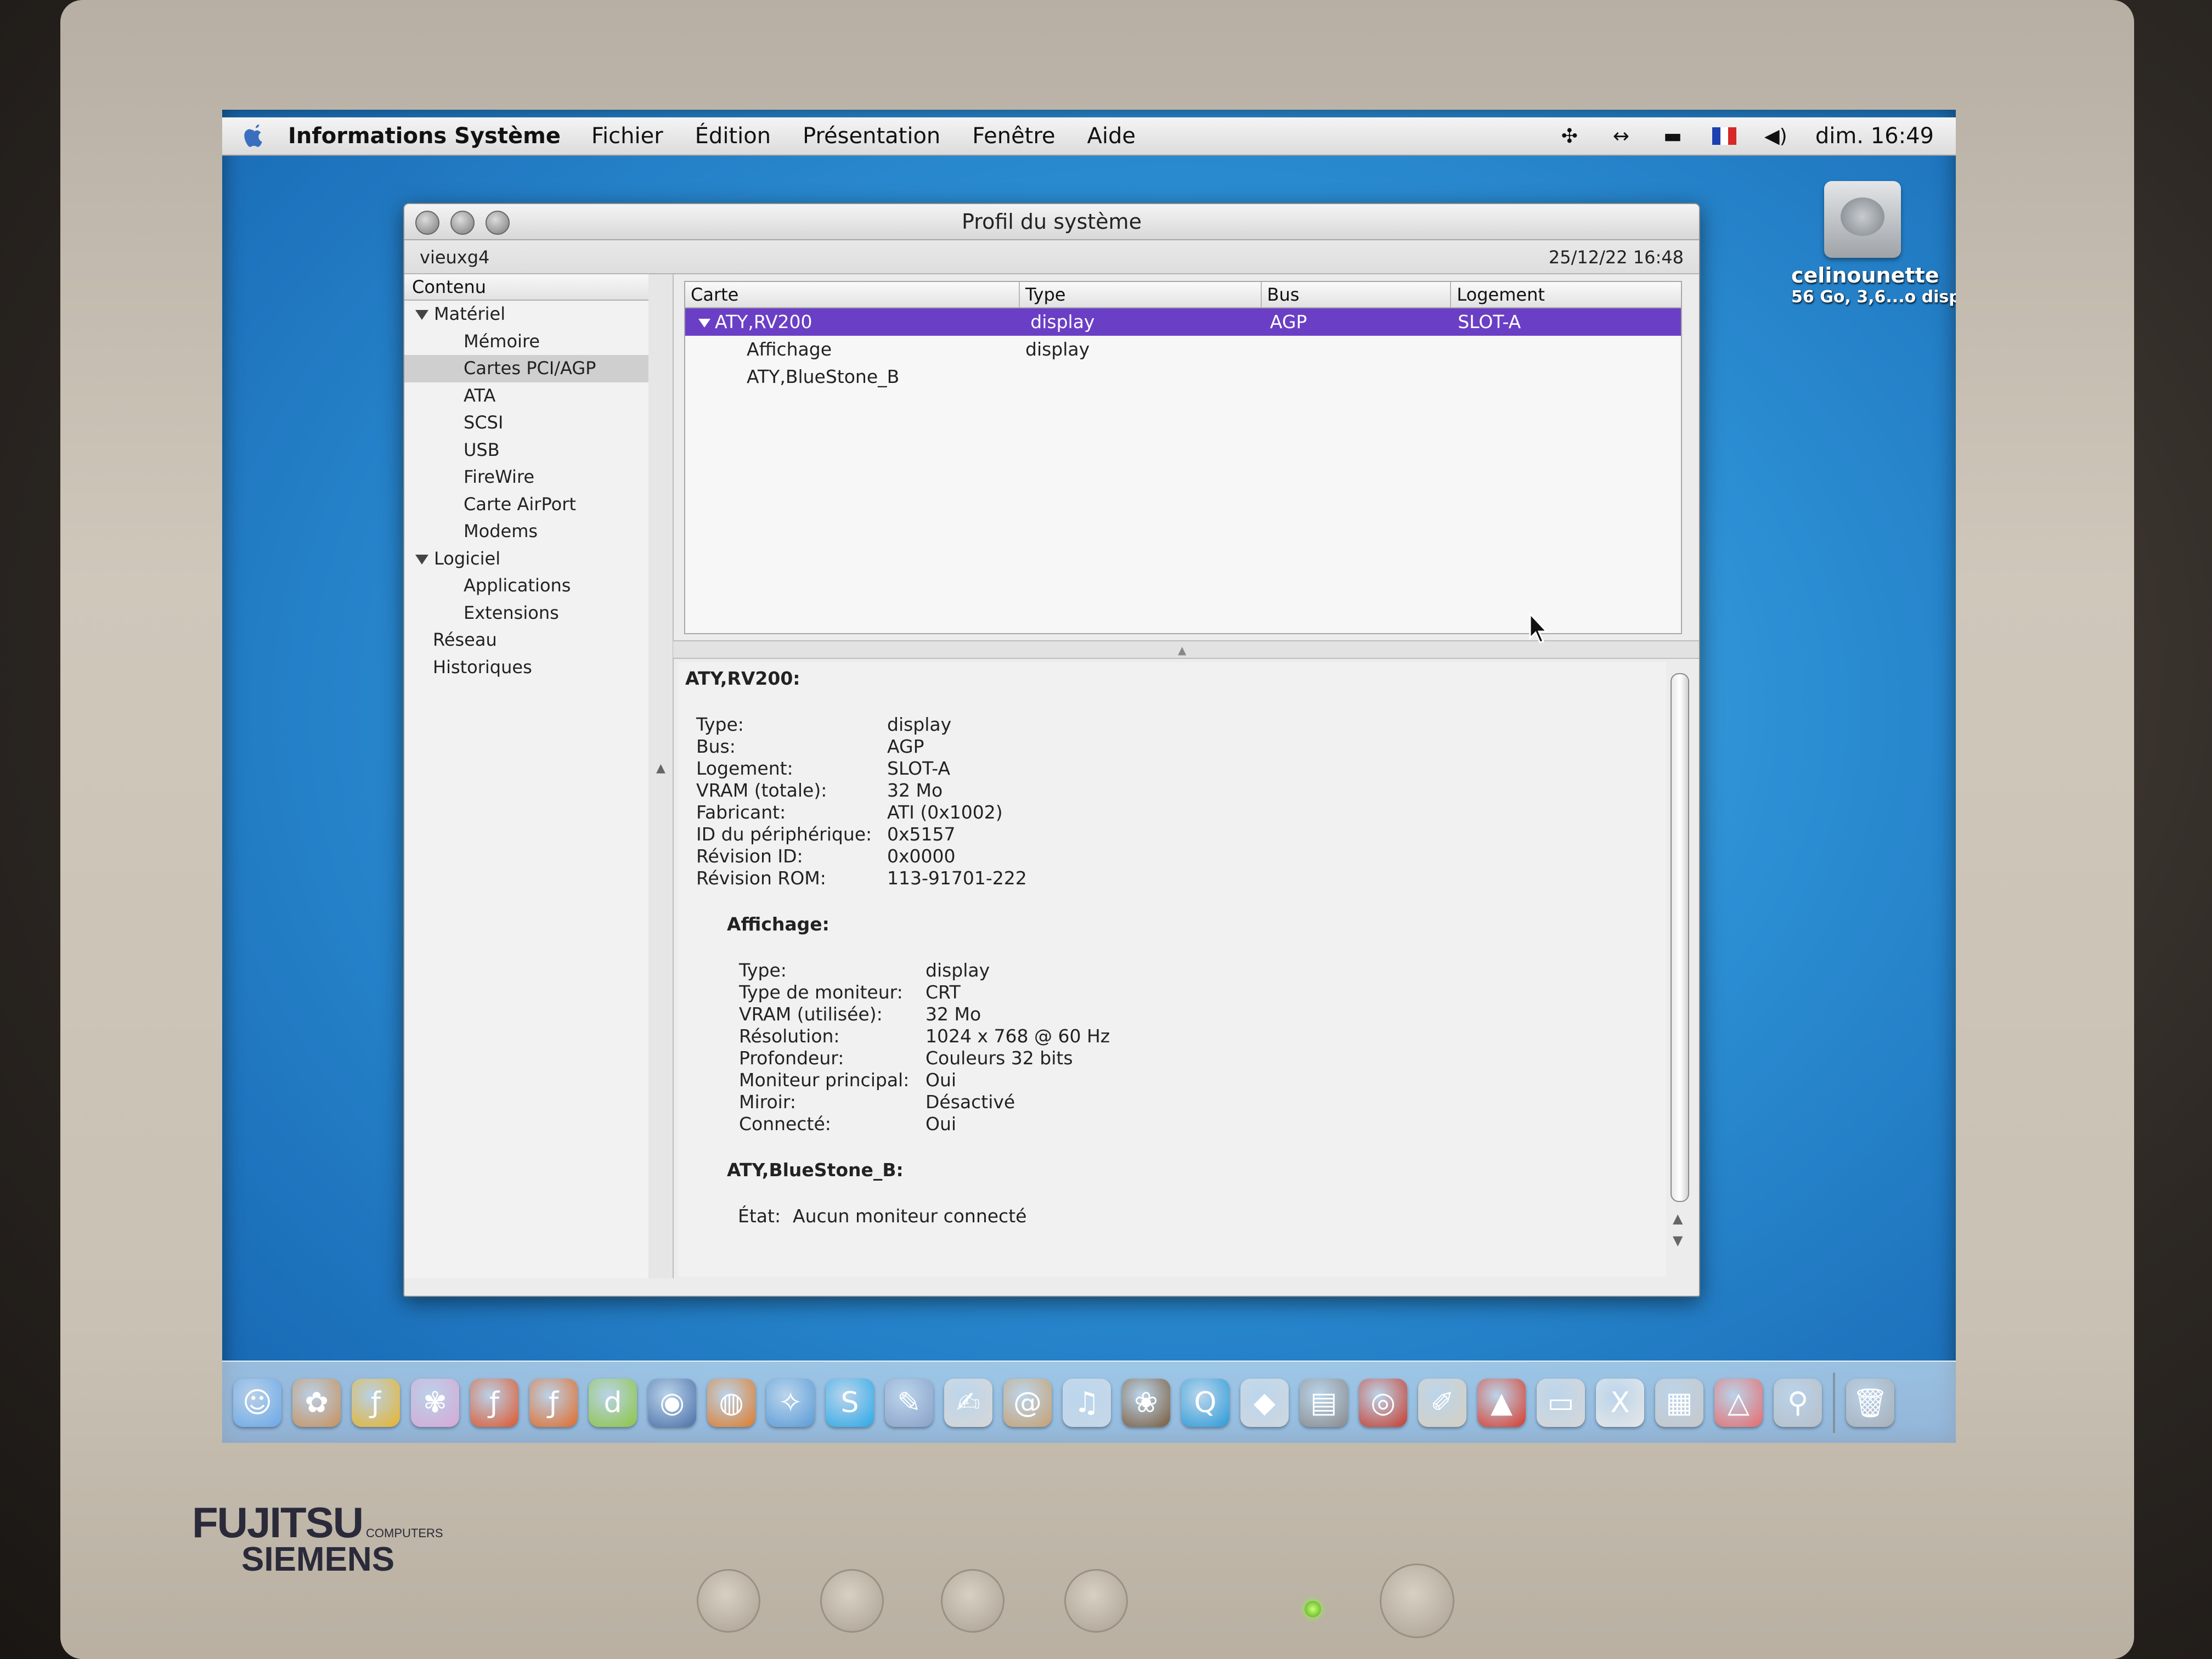 The width and height of the screenshot is (2212, 1659). What do you see at coordinates (526, 368) in the screenshot?
I see `sidebar-item-cartes-pci-agp: Cartes PCI/AGP` at bounding box center [526, 368].